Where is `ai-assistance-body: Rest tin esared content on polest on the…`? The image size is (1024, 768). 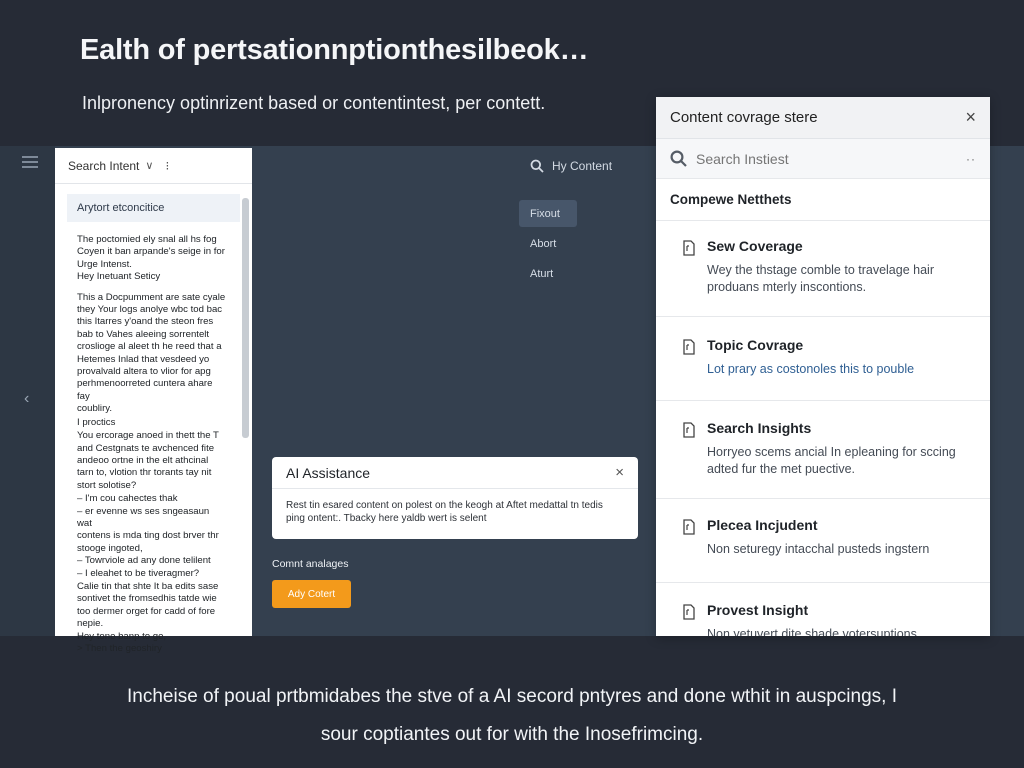 ai-assistance-body: Rest tin esared content on polest on the… is located at coordinates (444, 512).